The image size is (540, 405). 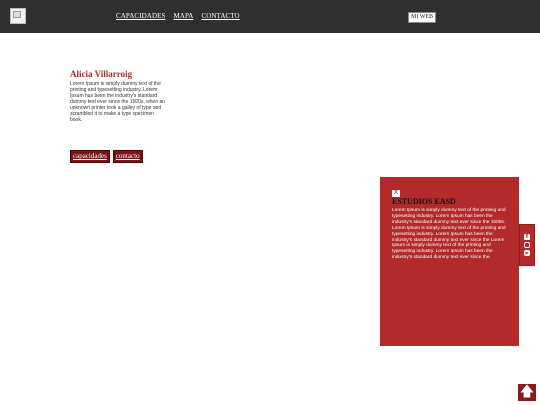 I want to click on facebook-icon: f, so click(x=527, y=237).